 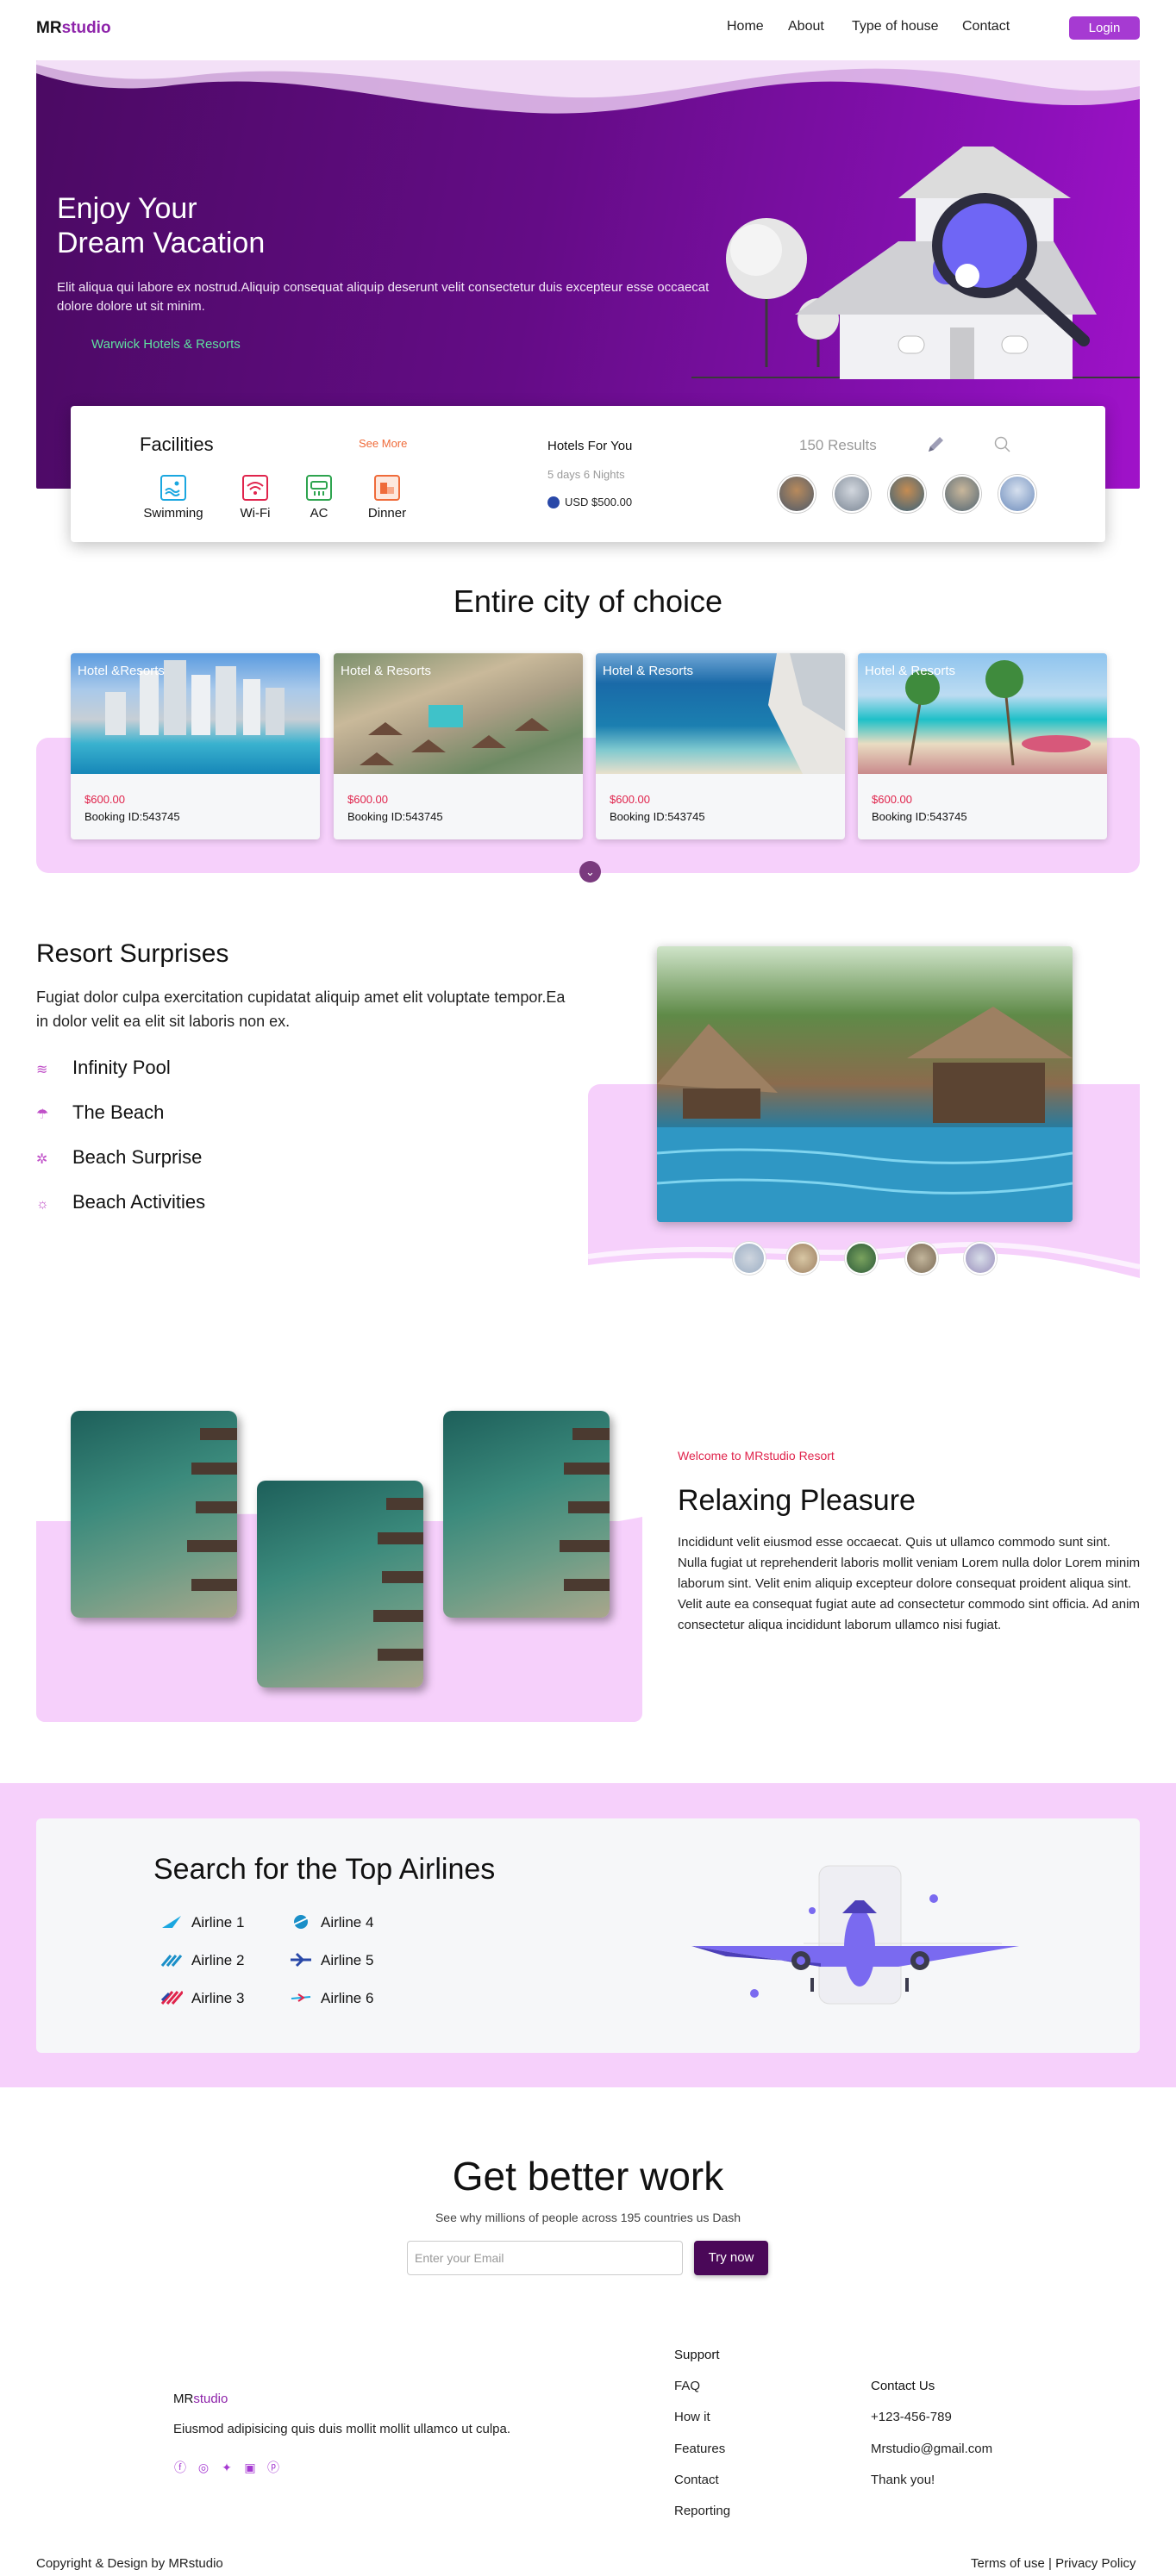 What do you see at coordinates (1105, 28) in the screenshot?
I see `login-button: Login` at bounding box center [1105, 28].